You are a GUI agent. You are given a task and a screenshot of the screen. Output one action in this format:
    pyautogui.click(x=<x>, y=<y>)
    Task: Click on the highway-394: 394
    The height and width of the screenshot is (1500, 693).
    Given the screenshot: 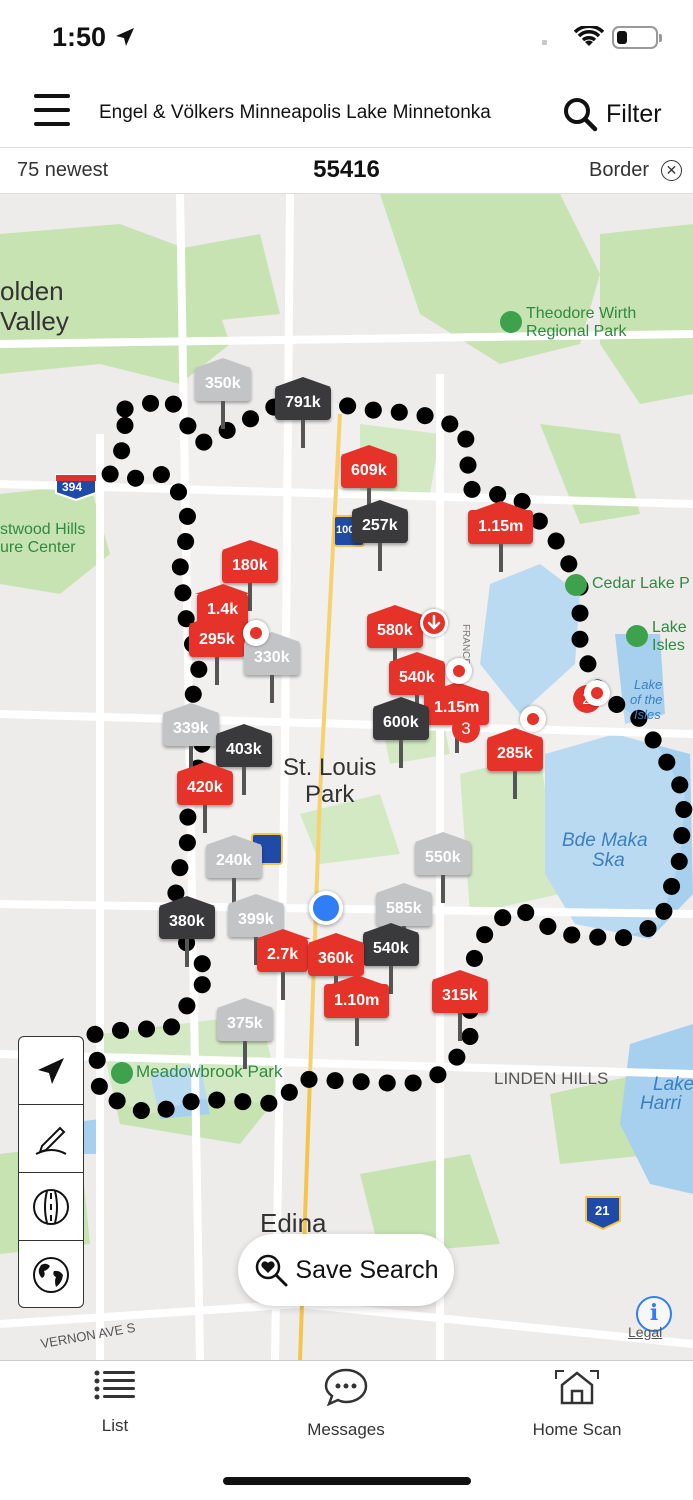 What is the action you would take?
    pyautogui.click(x=72, y=487)
    